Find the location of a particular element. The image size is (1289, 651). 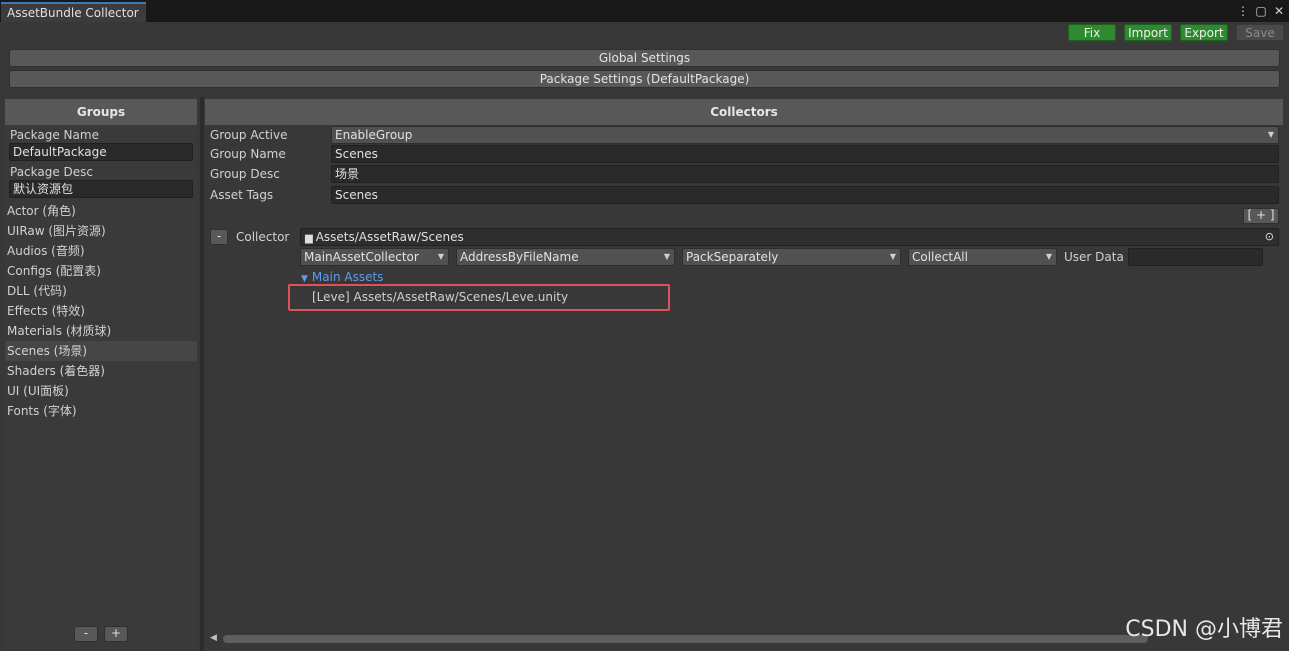

group-desc-row: Group Desc 场景 is located at coordinates (744, 175).